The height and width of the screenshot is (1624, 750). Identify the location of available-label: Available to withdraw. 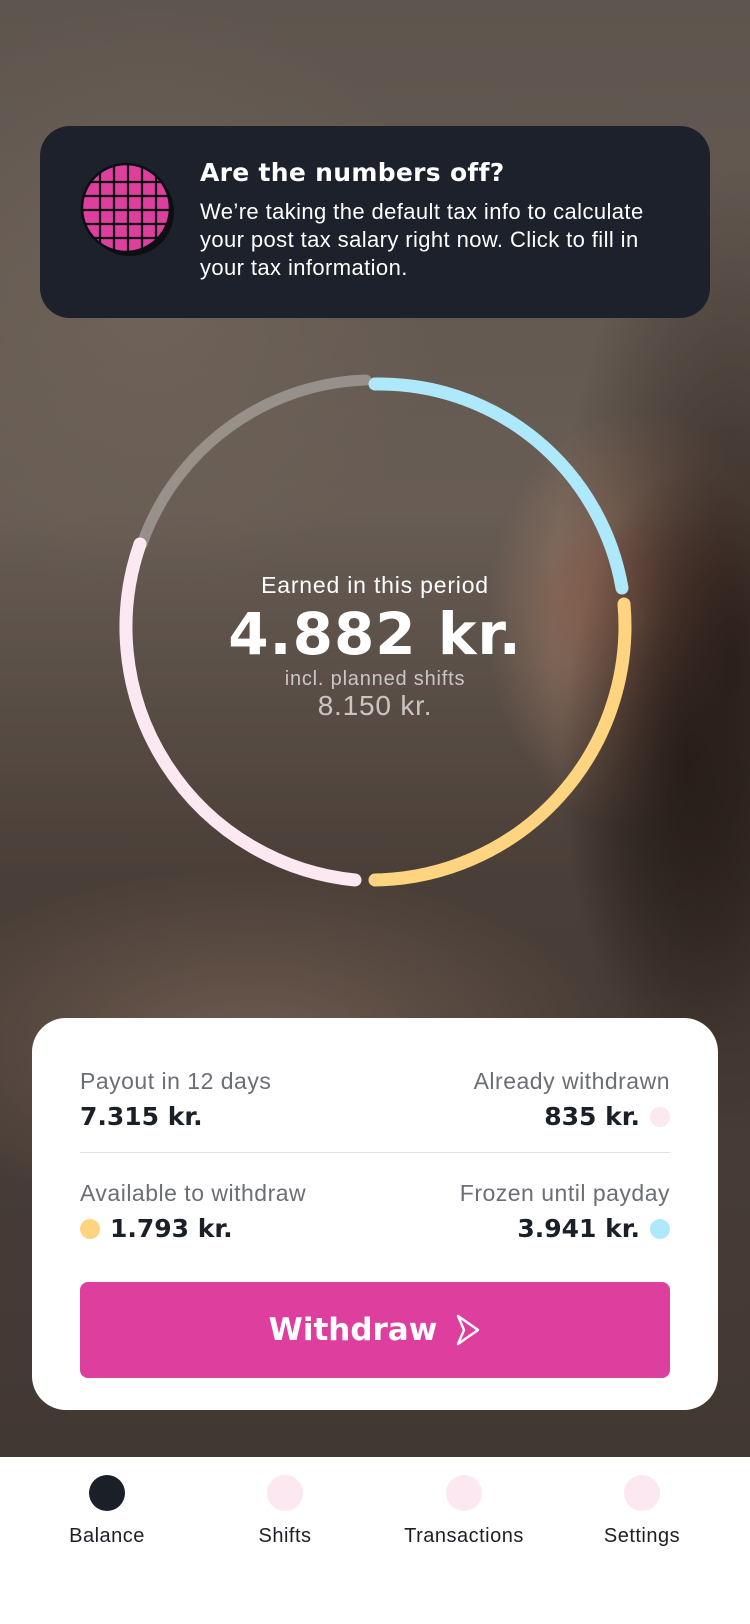
(193, 1193).